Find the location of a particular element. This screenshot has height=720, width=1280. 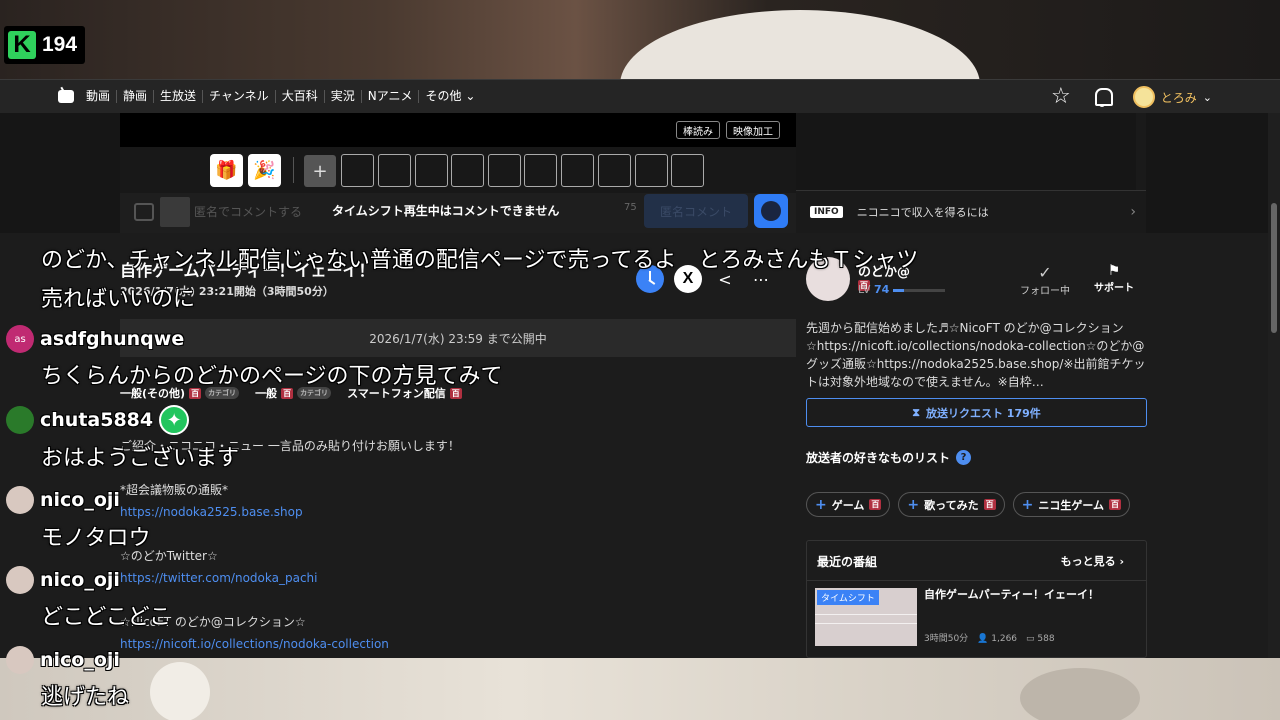

broadcaster-avatar is located at coordinates (828, 279).